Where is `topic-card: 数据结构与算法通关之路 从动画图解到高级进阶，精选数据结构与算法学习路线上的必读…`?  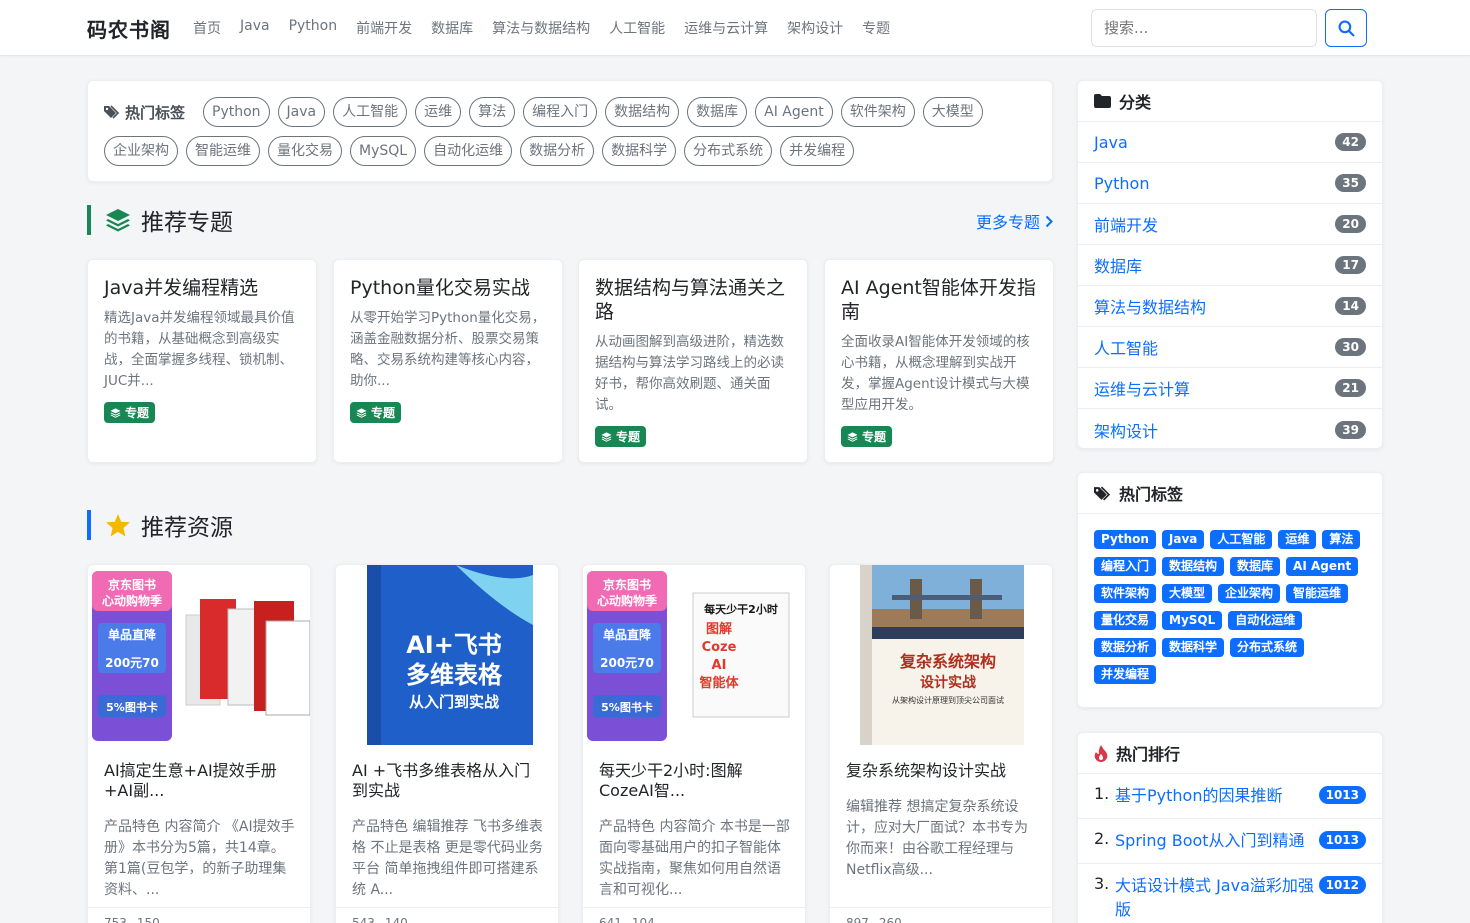
topic-card: 数据结构与算法通关之路 从动画图解到高级进阶，精选数据结构与算法学习路线上的必读… is located at coordinates (693, 361).